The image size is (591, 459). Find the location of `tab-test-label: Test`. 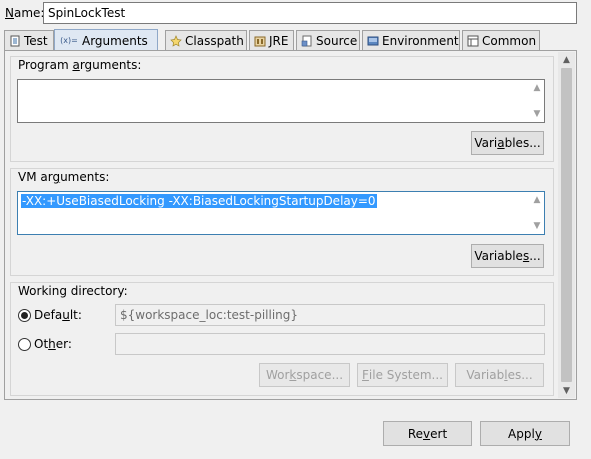

tab-test-label: Test is located at coordinates (36, 41).